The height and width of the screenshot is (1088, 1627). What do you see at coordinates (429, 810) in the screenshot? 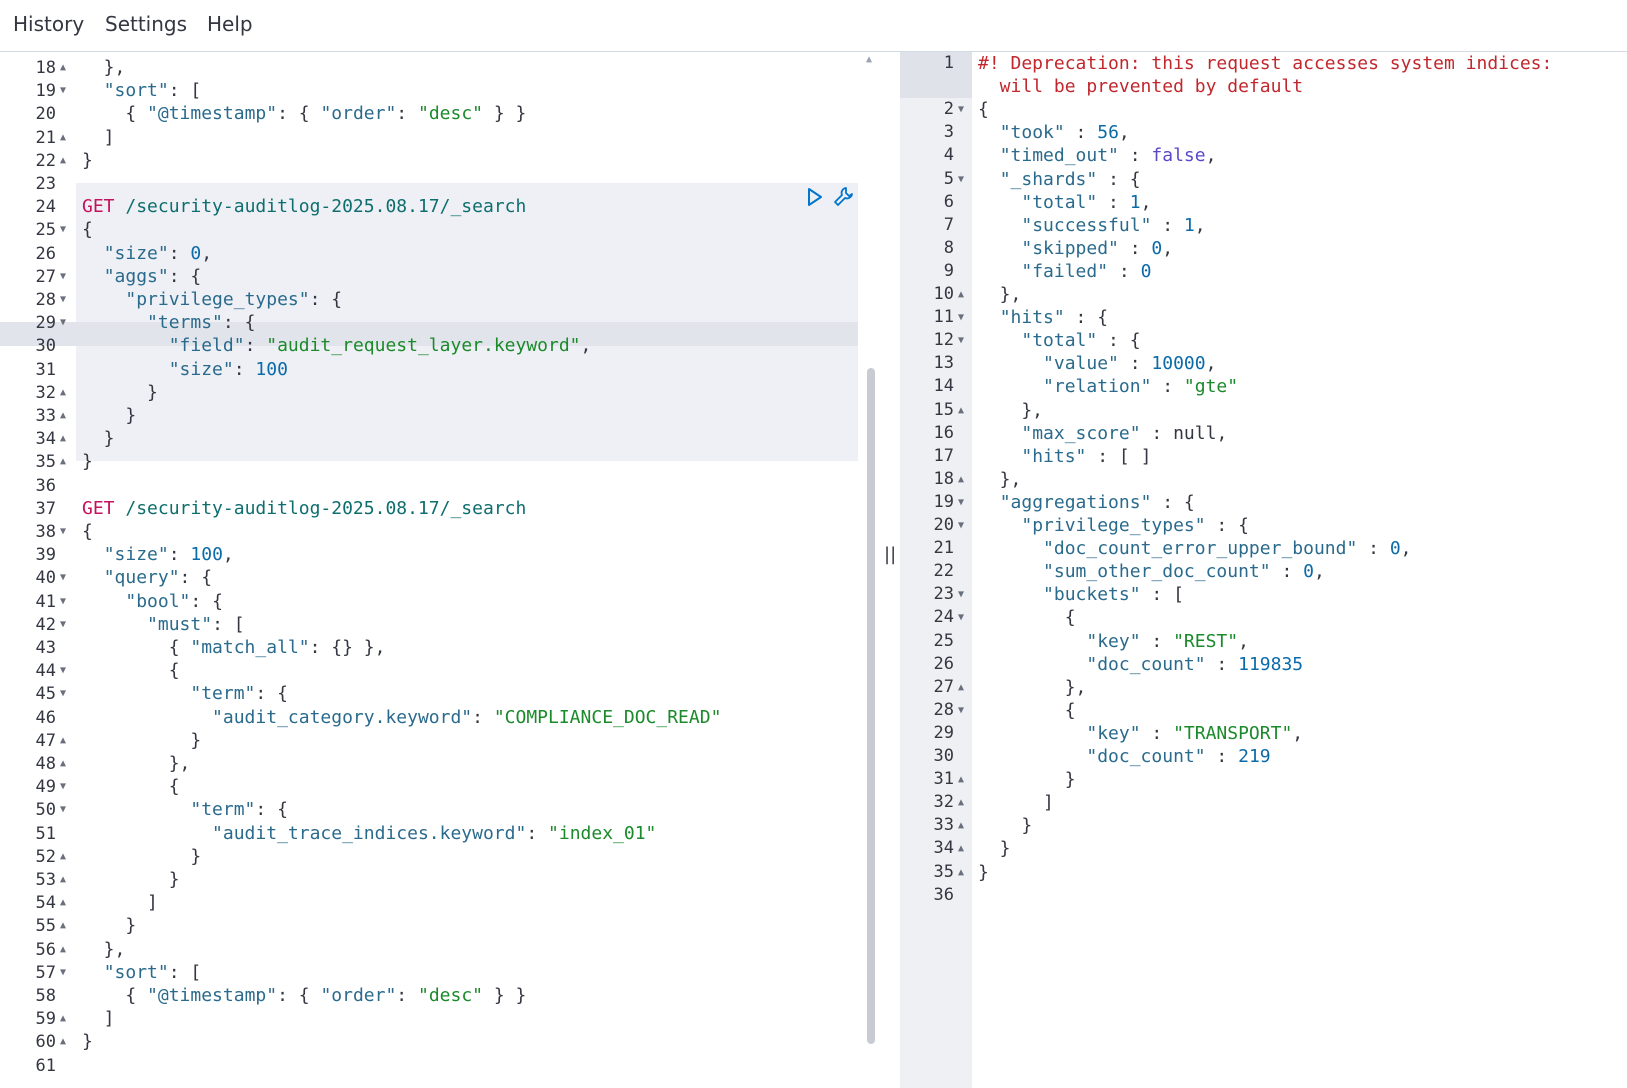
I see `code-line: 50 ▼ "term": {` at bounding box center [429, 810].